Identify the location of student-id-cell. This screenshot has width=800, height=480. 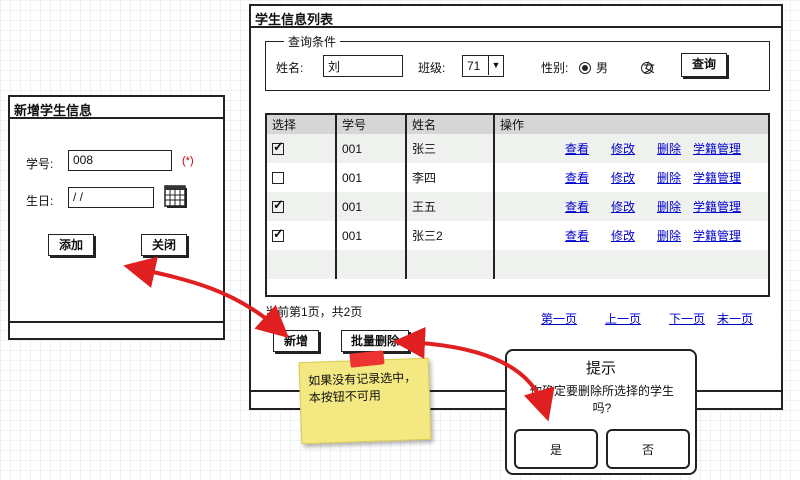
(371, 264).